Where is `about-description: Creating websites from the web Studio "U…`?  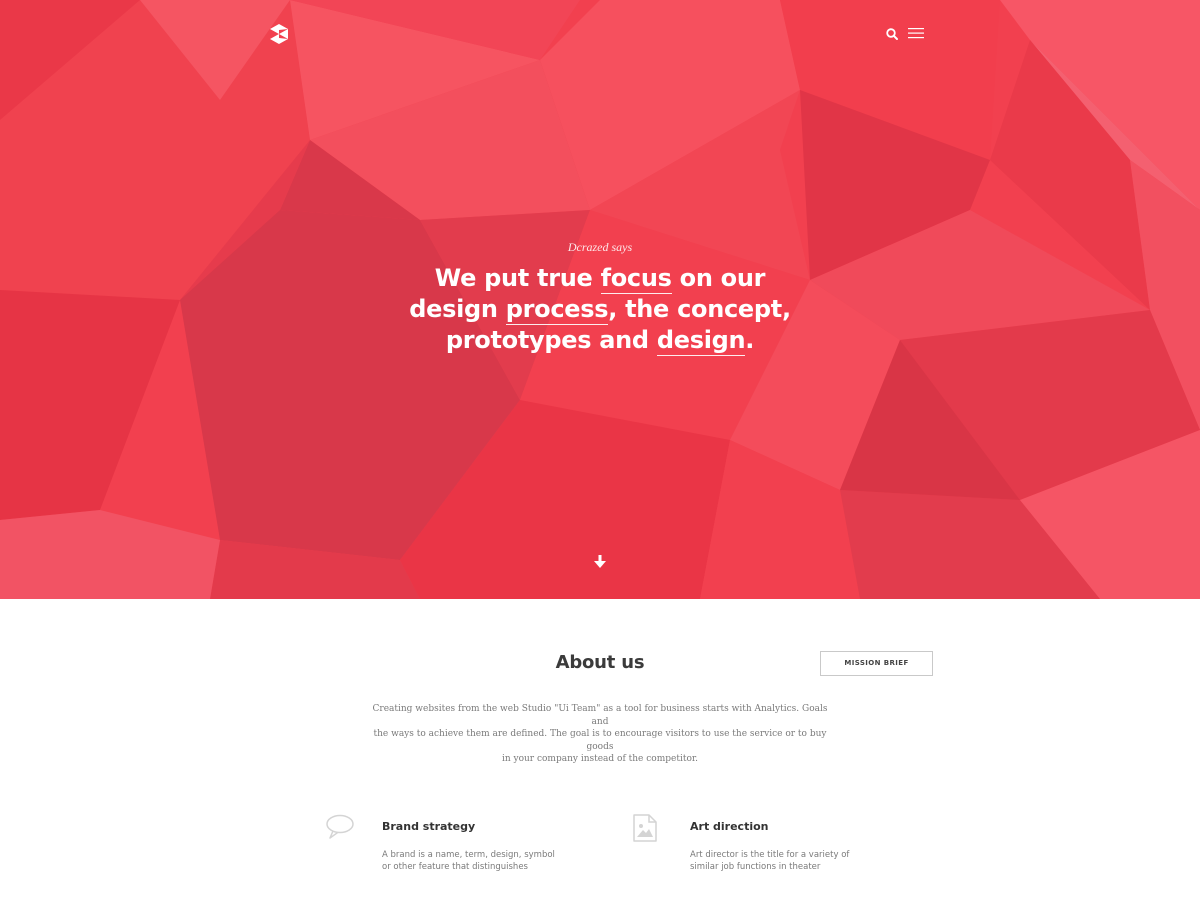 about-description: Creating websites from the web Studio "U… is located at coordinates (600, 734).